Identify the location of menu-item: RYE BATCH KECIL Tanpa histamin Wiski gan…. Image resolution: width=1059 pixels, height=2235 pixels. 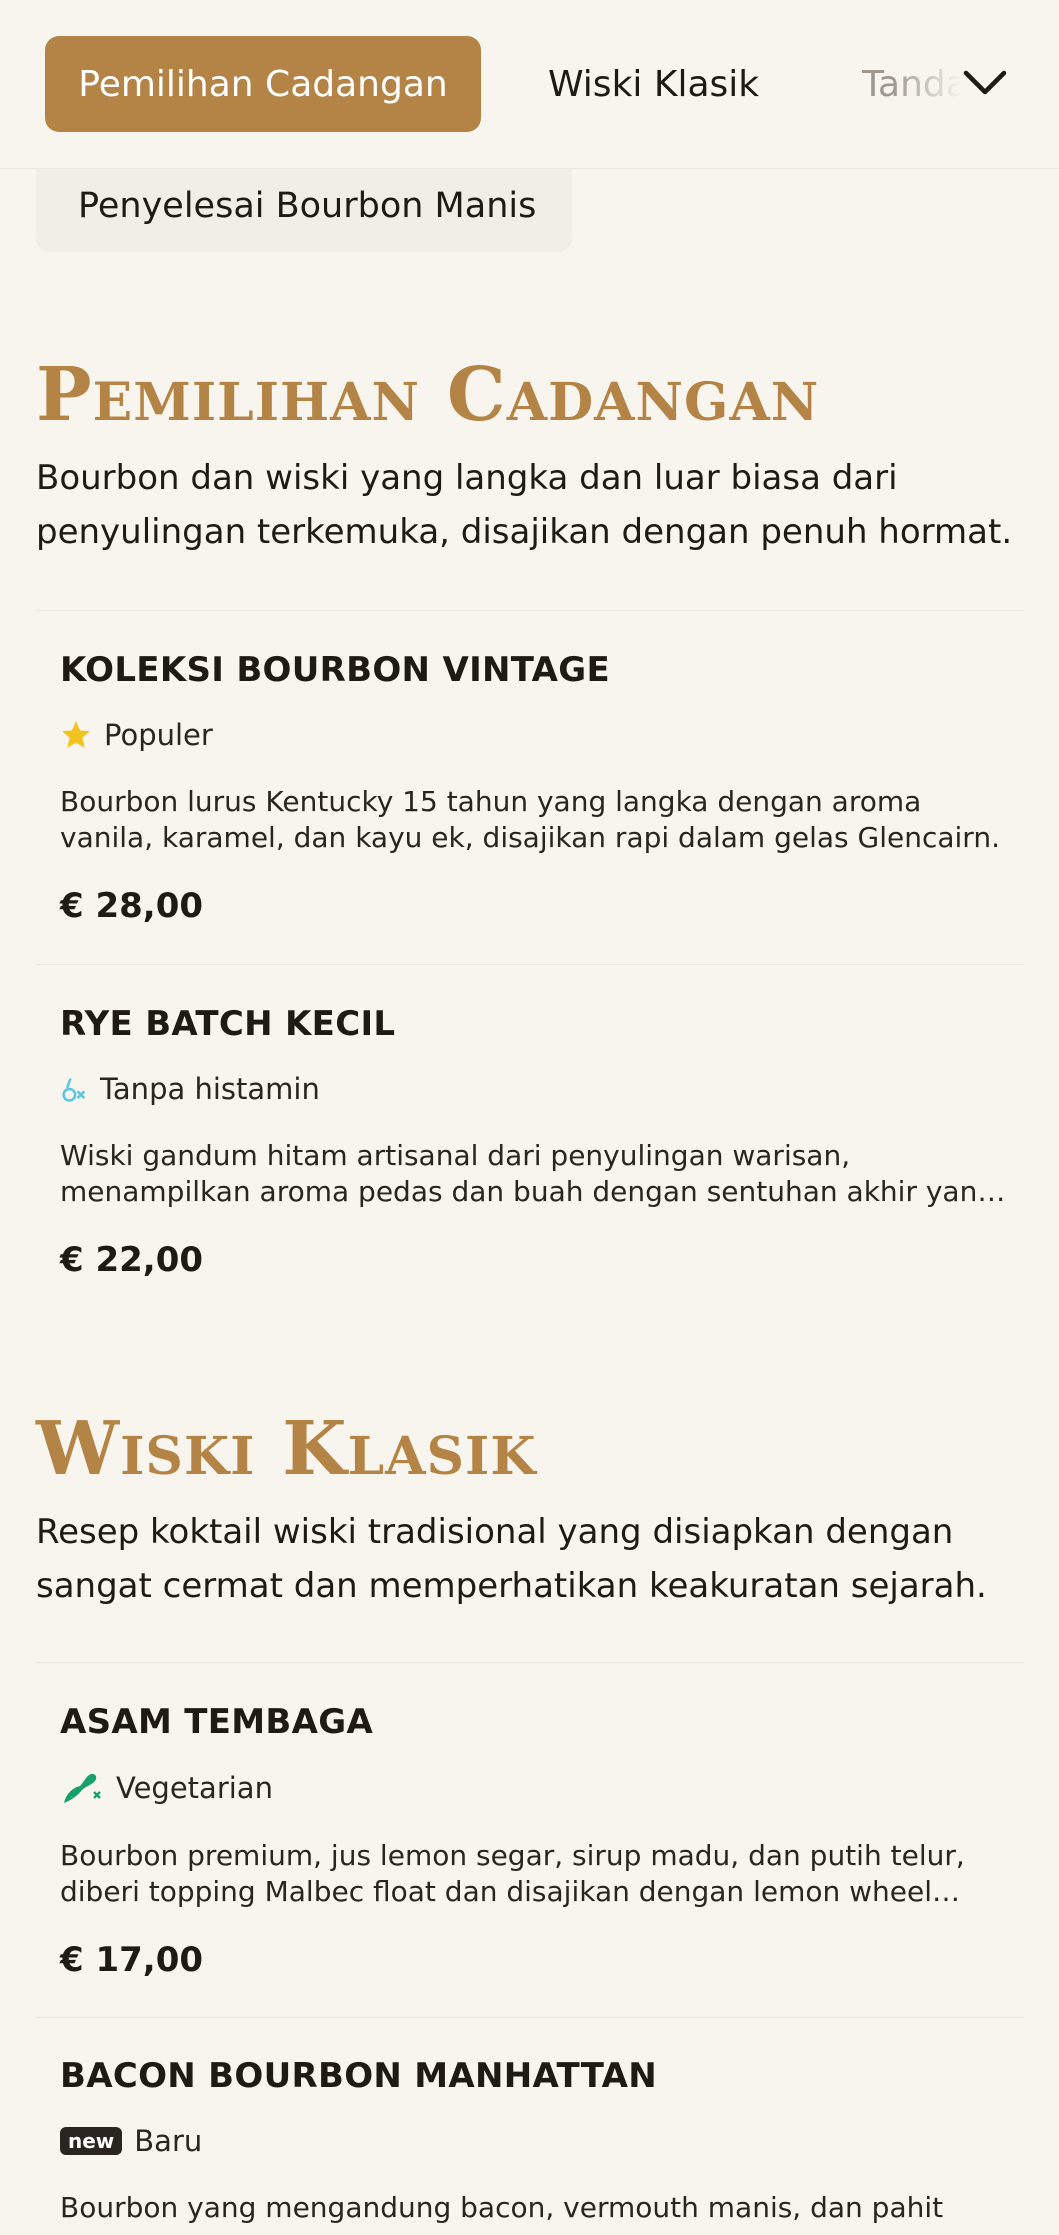
(540, 1142).